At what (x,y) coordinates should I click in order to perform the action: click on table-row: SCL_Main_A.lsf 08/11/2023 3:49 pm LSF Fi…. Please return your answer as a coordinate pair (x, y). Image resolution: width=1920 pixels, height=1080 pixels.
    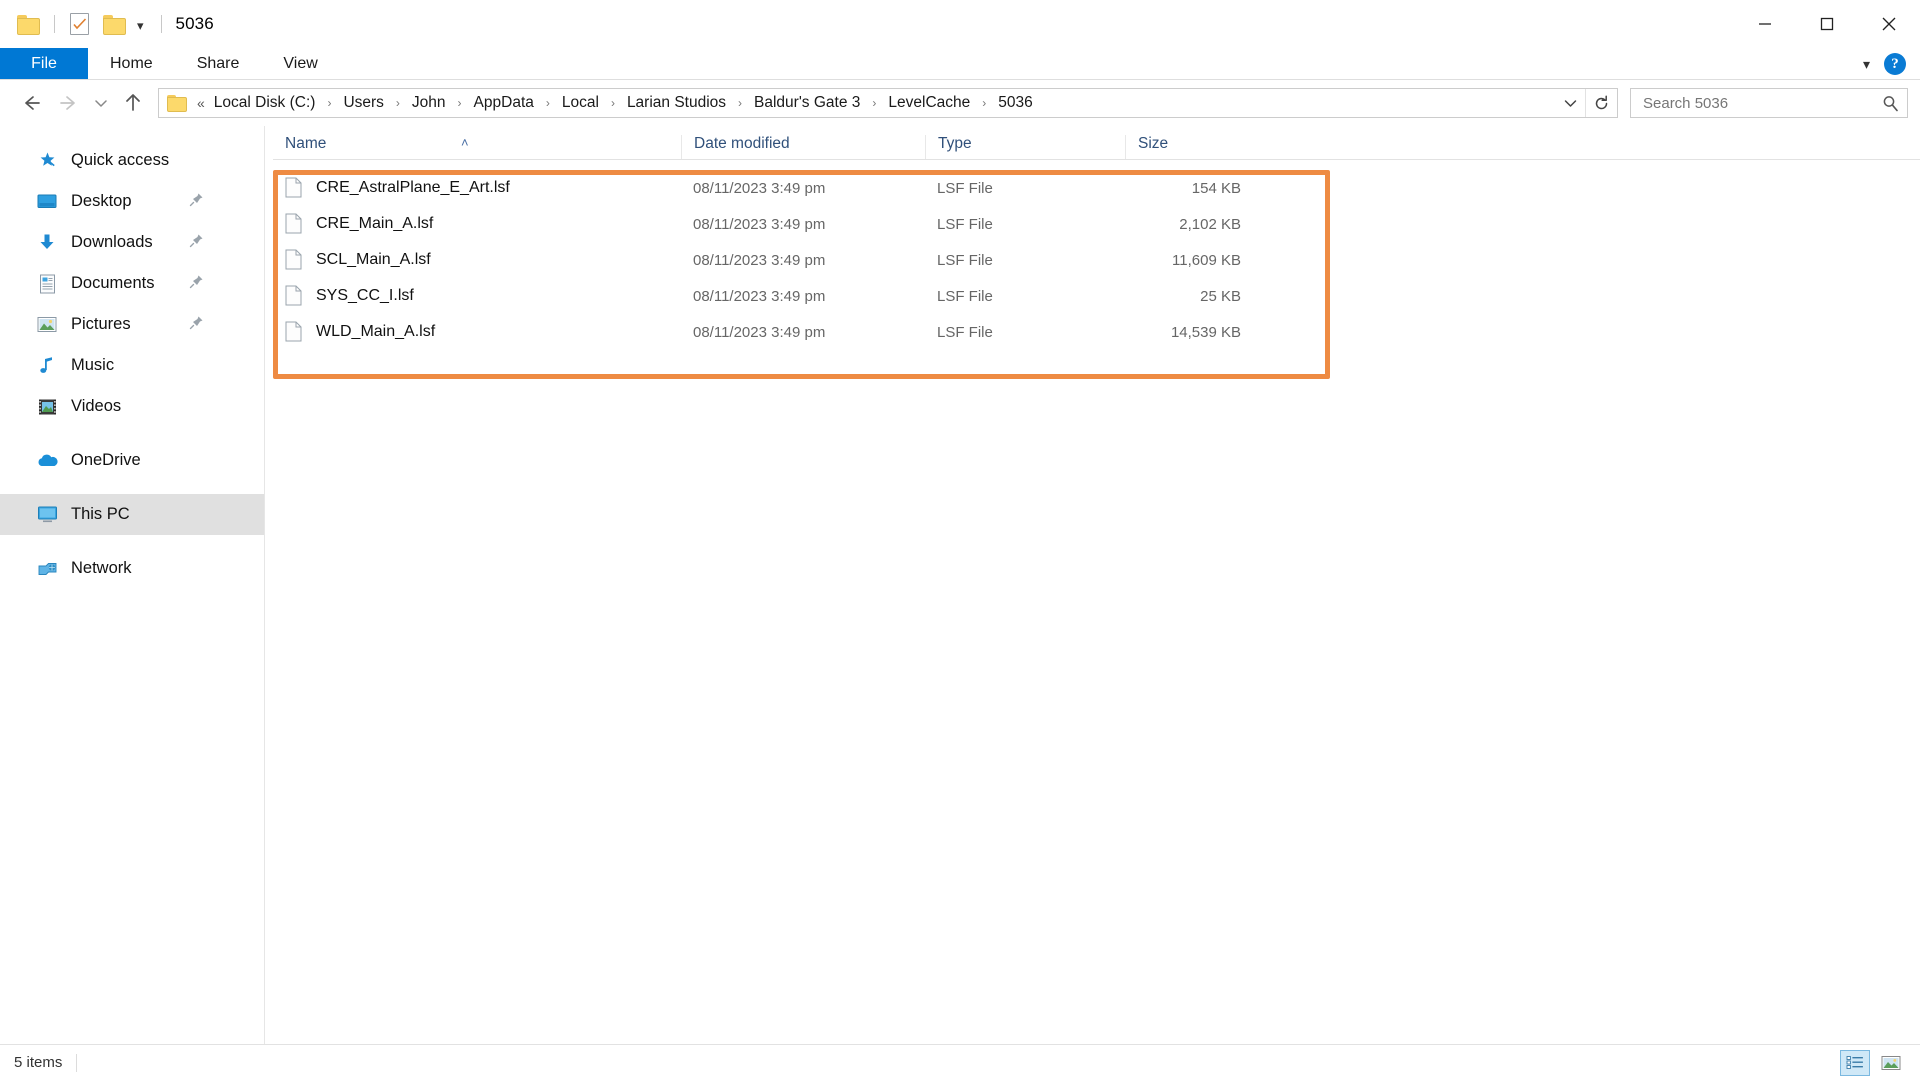
    Looking at the image, I should click on (1096, 260).